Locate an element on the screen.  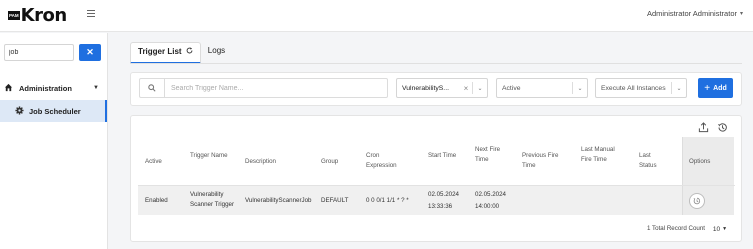
clear-search-button: ✕ is located at coordinates (90, 52).